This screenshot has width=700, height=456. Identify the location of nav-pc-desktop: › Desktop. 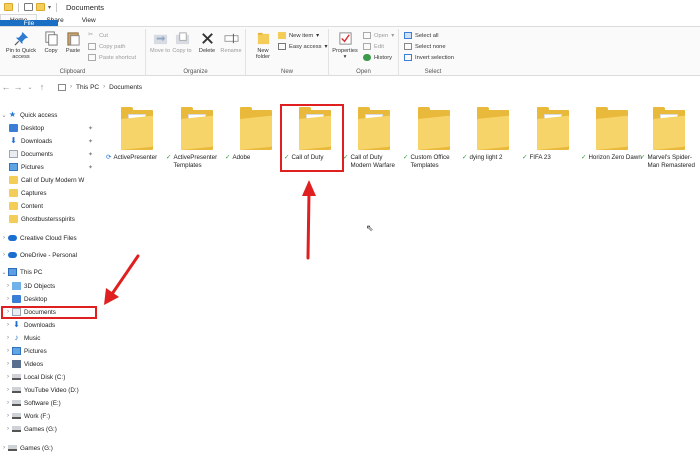
(52, 299).